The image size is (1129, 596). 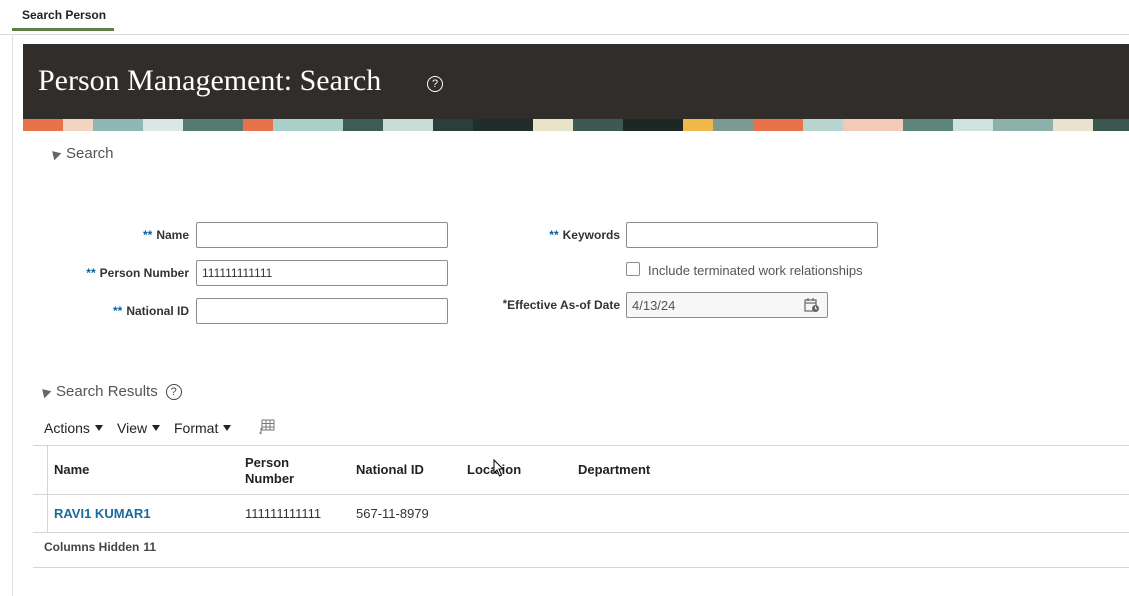 I want to click on name-input, so click(x=322, y=235).